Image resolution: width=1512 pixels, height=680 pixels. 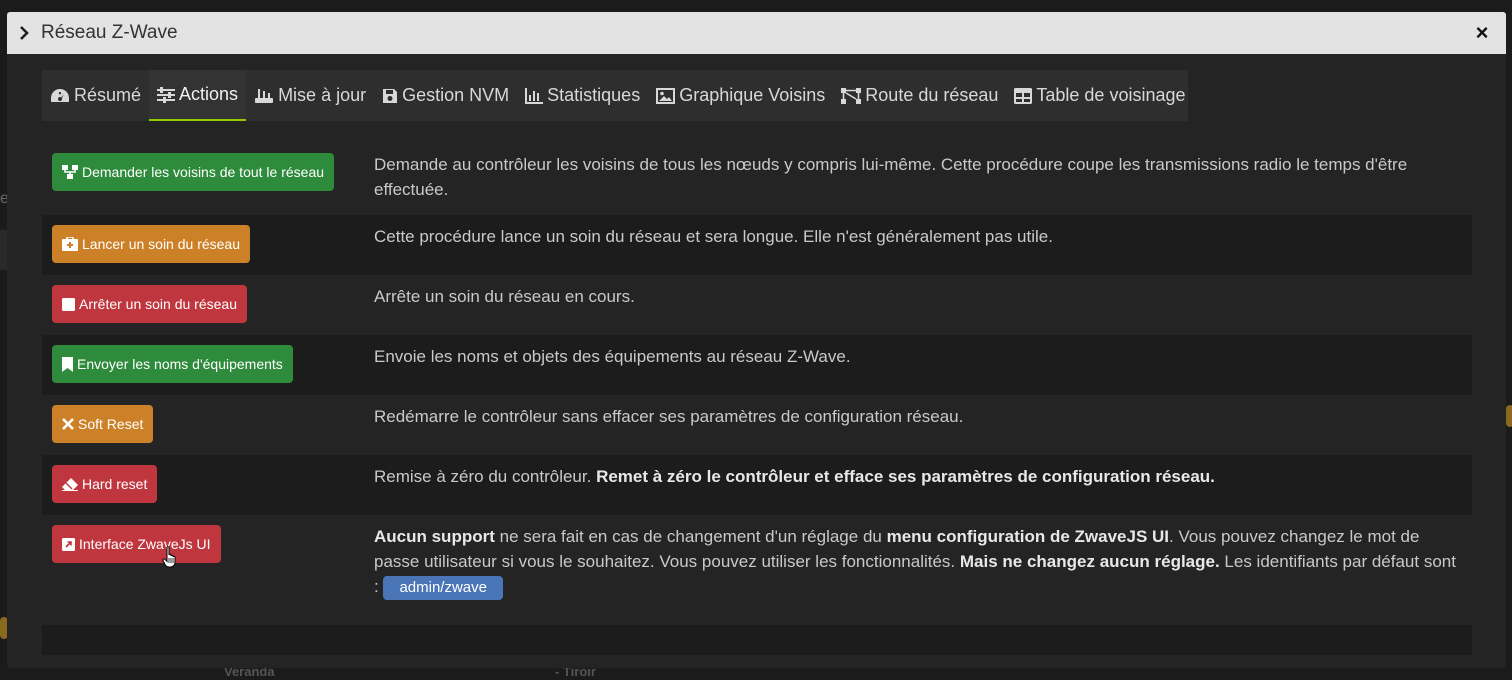 What do you see at coordinates (1111, 95) in the screenshot?
I see `tab-label: Table de voisinage` at bounding box center [1111, 95].